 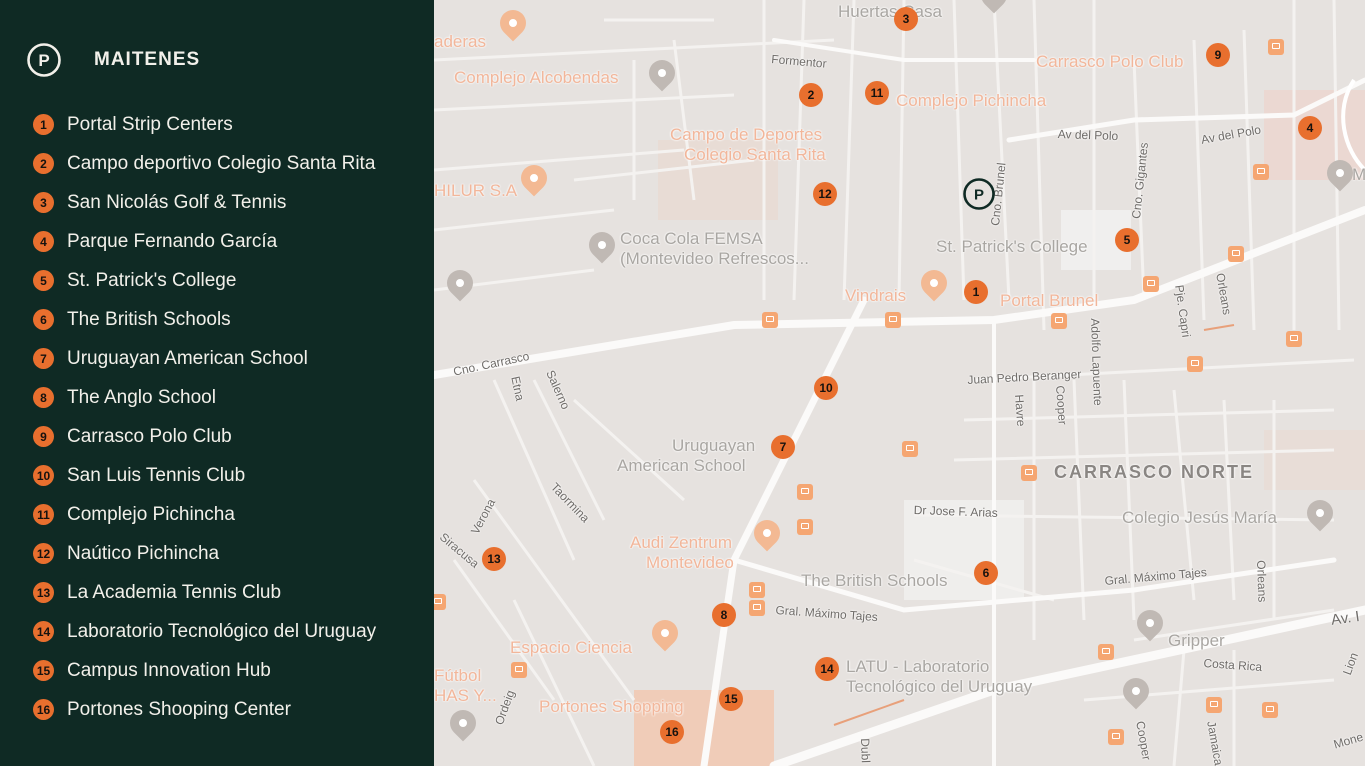 I want to click on legend-label: Laboratorio Tecnológico del Uruguay, so click(x=222, y=631).